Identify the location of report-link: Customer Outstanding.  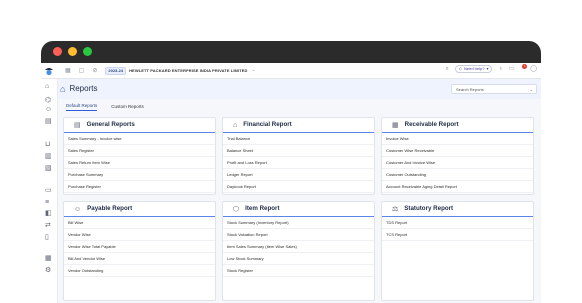
(457, 175).